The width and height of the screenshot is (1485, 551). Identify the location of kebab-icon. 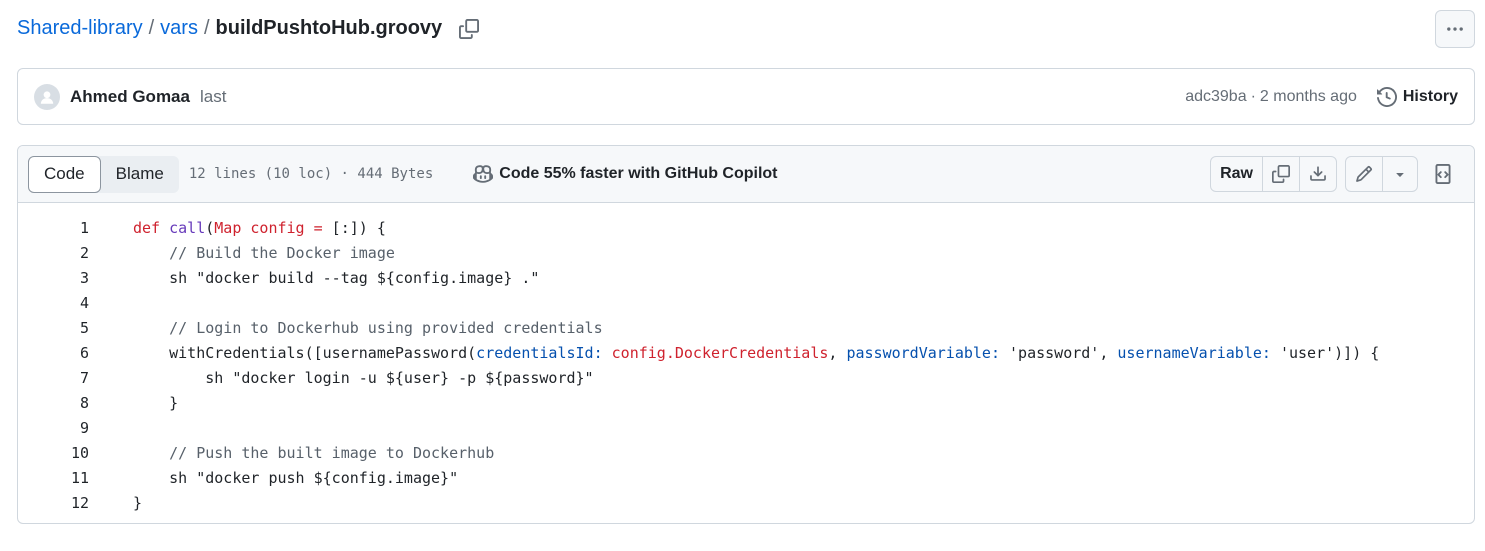
(1455, 29).